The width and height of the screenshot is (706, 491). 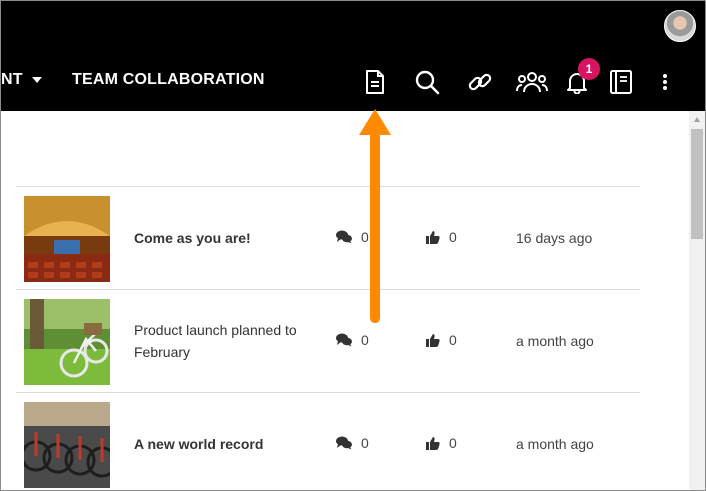 I want to click on post-thumbnail-bicycle-rack, so click(x=67, y=445).